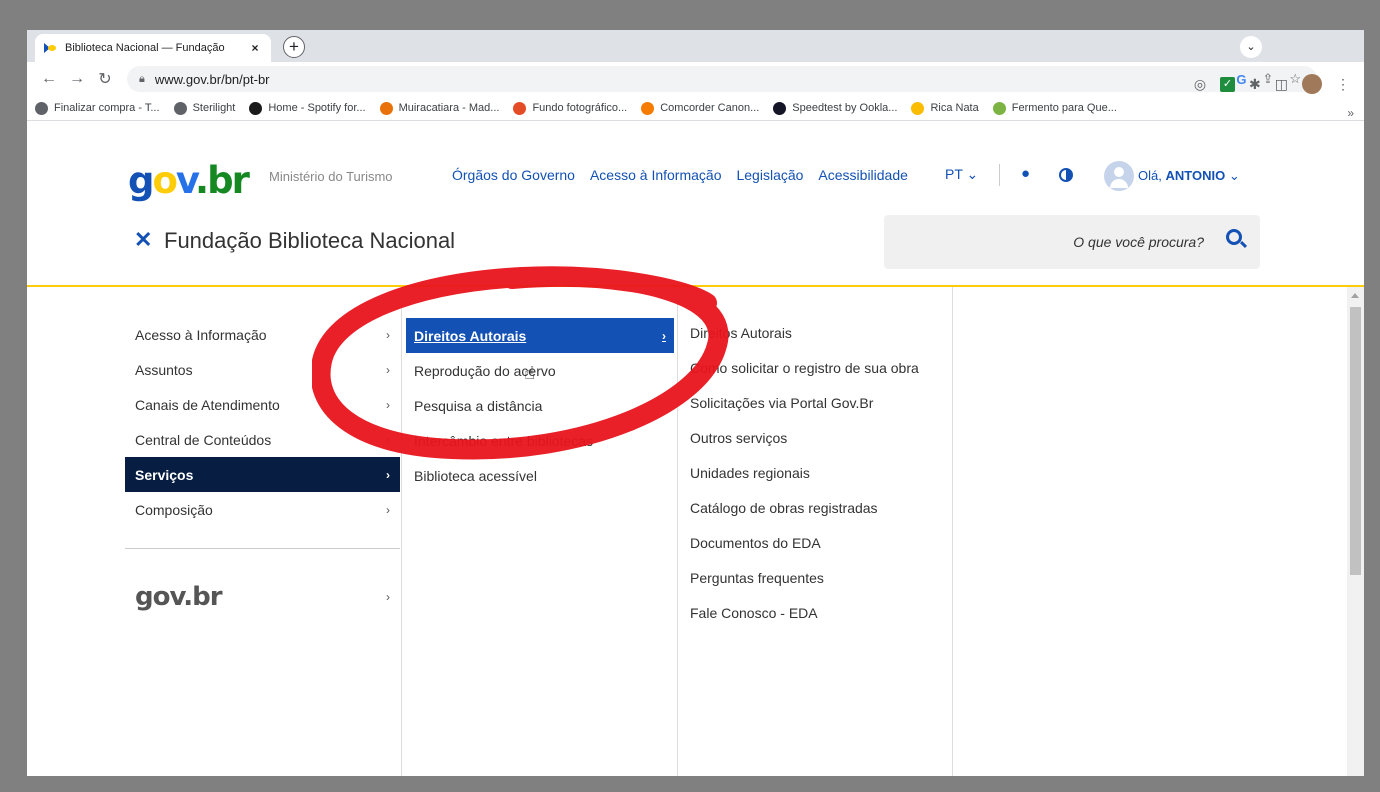 This screenshot has height=792, width=1380. What do you see at coordinates (1025, 173) in the screenshot?
I see `cookie-icon: ●` at bounding box center [1025, 173].